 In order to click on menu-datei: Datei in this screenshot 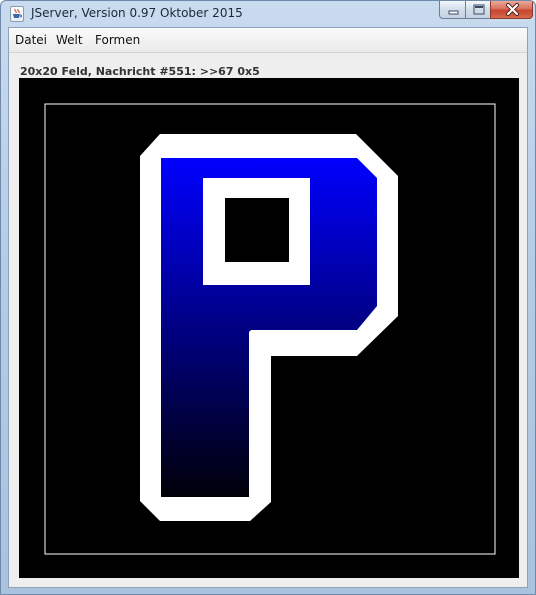, I will do `click(31, 40)`.